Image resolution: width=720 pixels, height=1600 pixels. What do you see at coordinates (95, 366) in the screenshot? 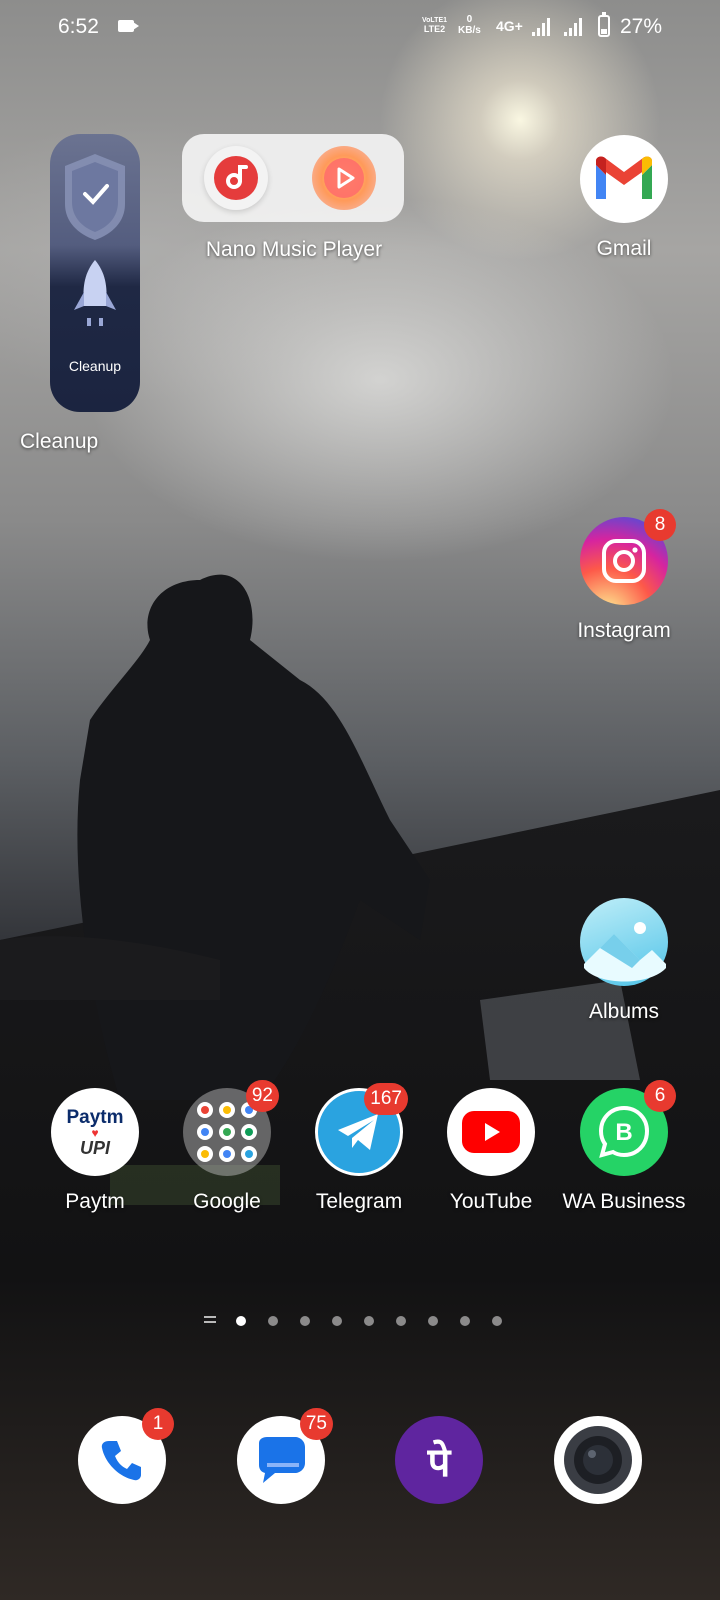
I see `cleanup-widget-text: Cleanup` at bounding box center [95, 366].